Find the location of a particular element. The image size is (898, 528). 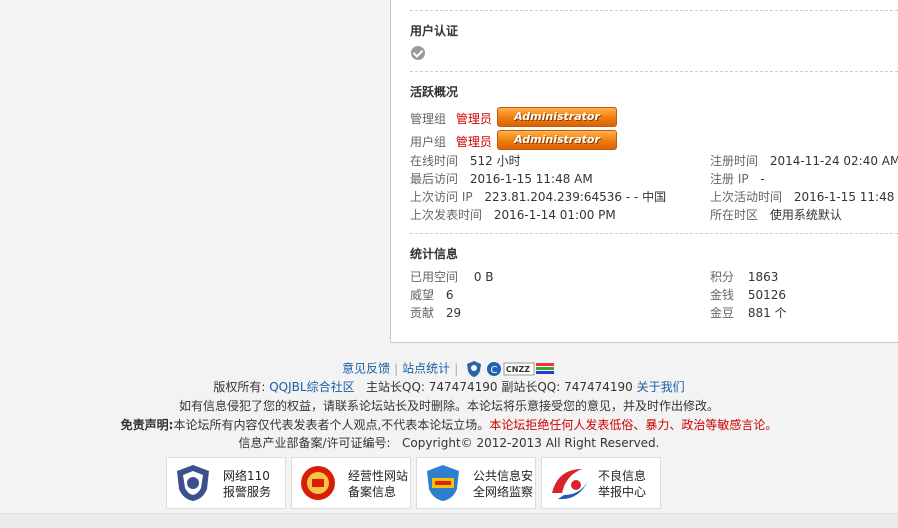

space-row: 已用空间 0 B is located at coordinates (452, 277).